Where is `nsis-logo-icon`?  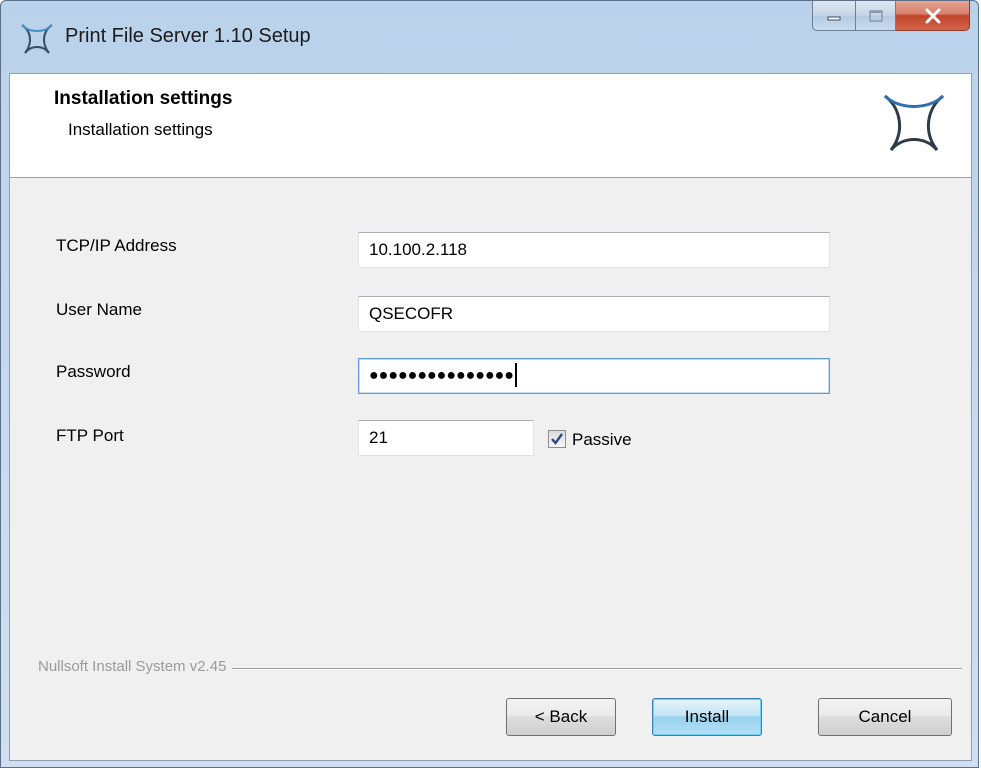
nsis-logo-icon is located at coordinates (914, 123).